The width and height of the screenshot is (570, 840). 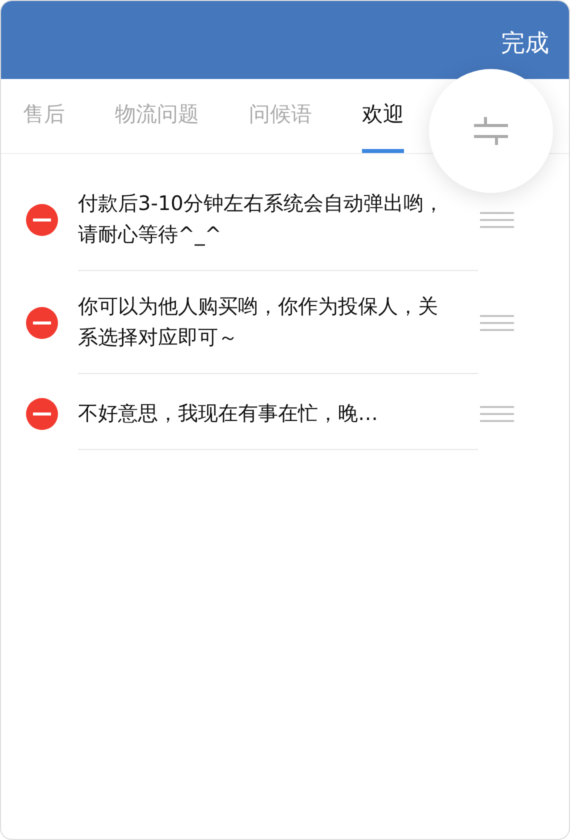 I want to click on sliders-icon, so click(x=491, y=131).